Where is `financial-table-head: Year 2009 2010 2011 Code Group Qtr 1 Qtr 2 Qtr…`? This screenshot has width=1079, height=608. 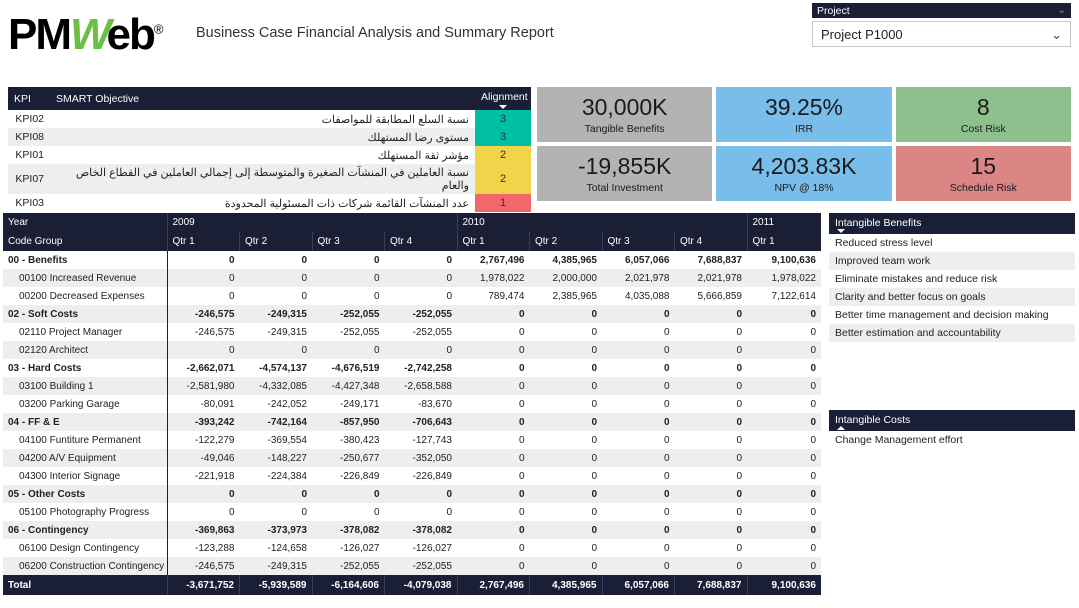
financial-table-head: Year 2009 2010 2011 Code Group Qtr 1 Qtr 2 Qtr… is located at coordinates (412, 232).